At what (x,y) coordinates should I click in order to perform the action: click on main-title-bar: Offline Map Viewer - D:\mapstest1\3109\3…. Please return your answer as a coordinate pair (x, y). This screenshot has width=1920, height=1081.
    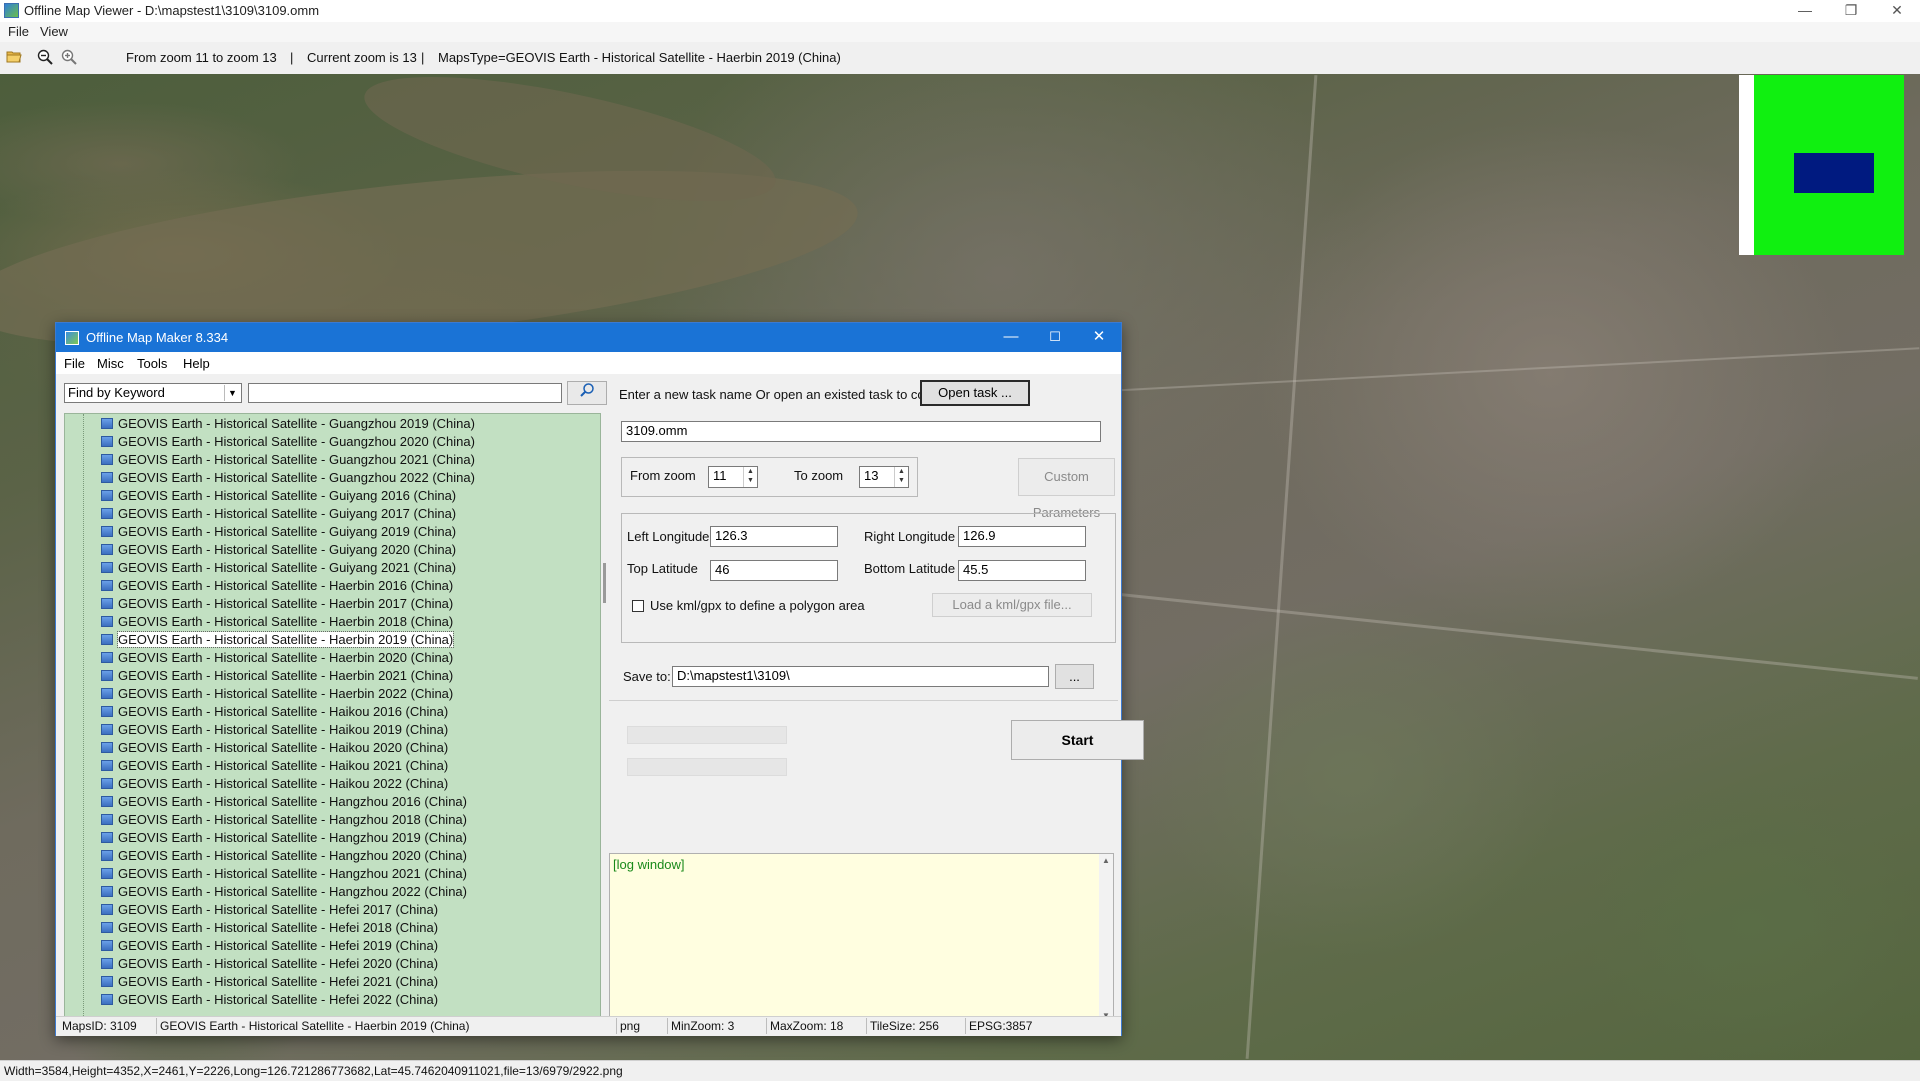
    Looking at the image, I should click on (960, 11).